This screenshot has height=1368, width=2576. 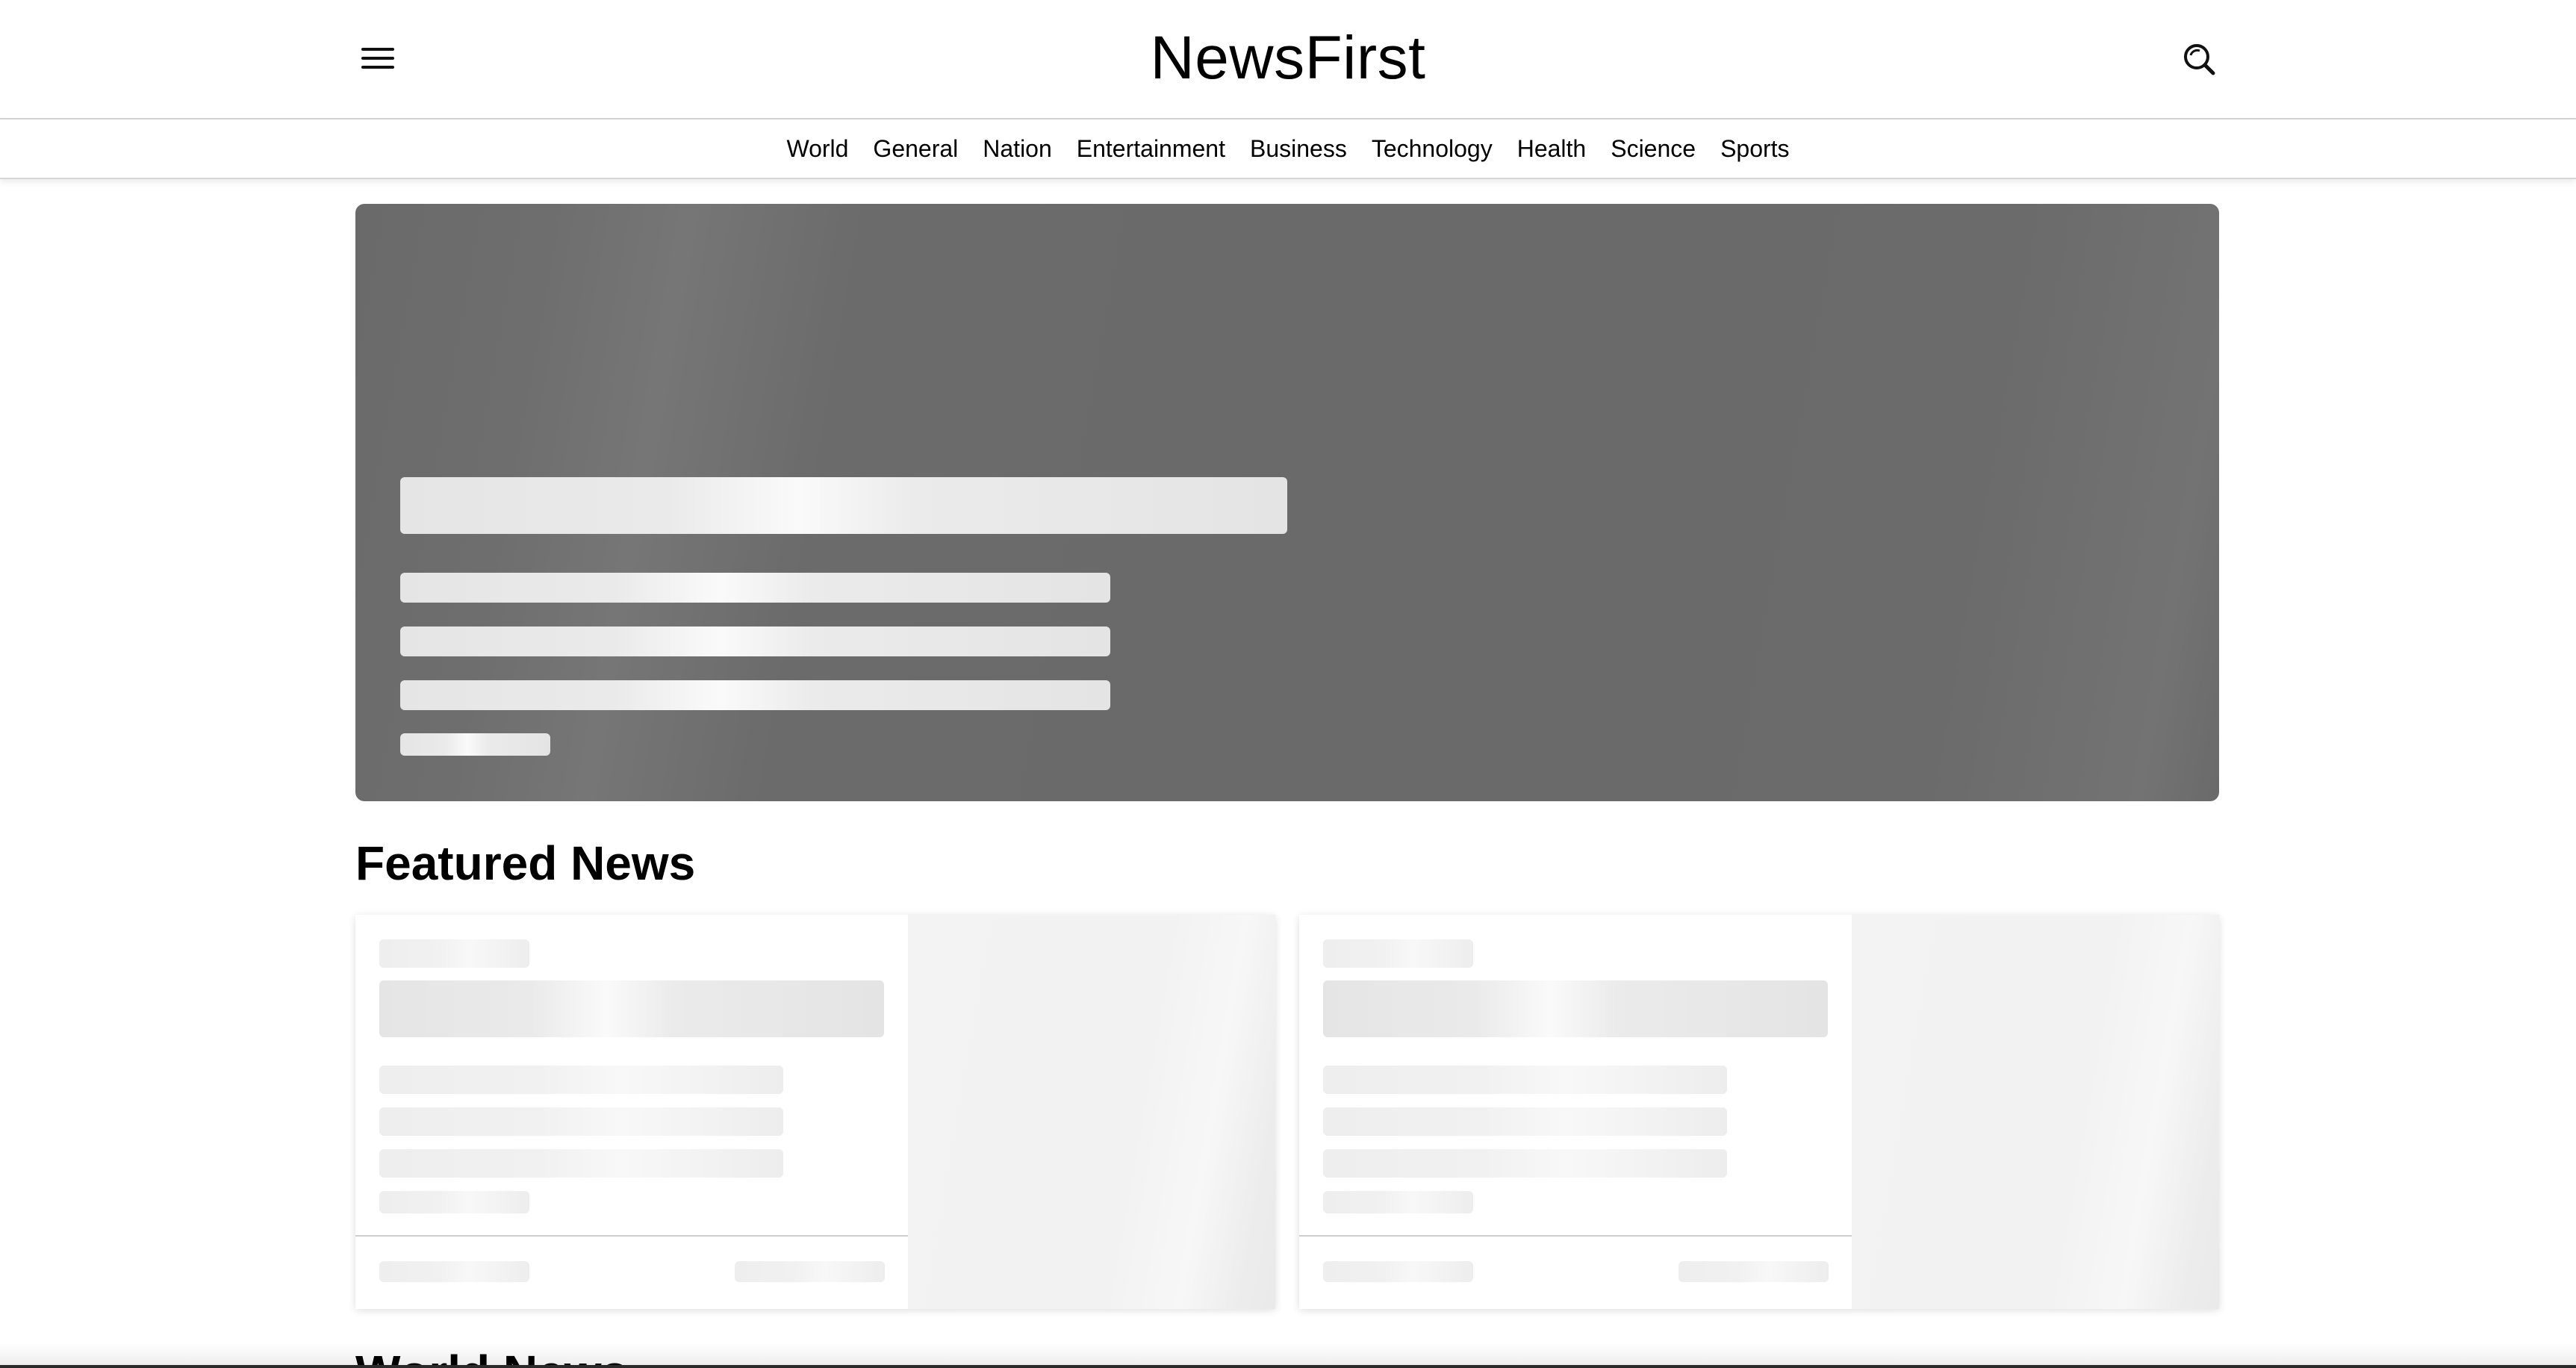 I want to click on nav-item-general: General, so click(x=915, y=149).